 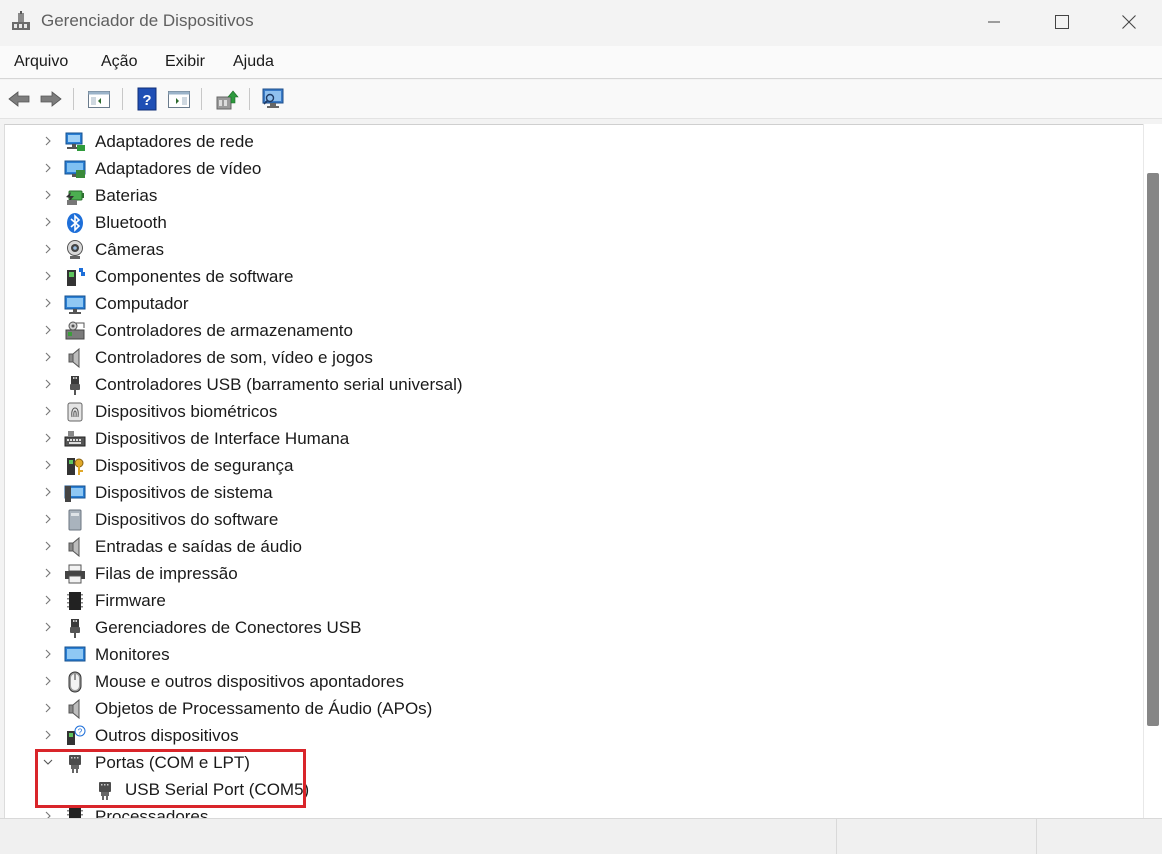 I want to click on usb-plug-icon, so click(x=75, y=385).